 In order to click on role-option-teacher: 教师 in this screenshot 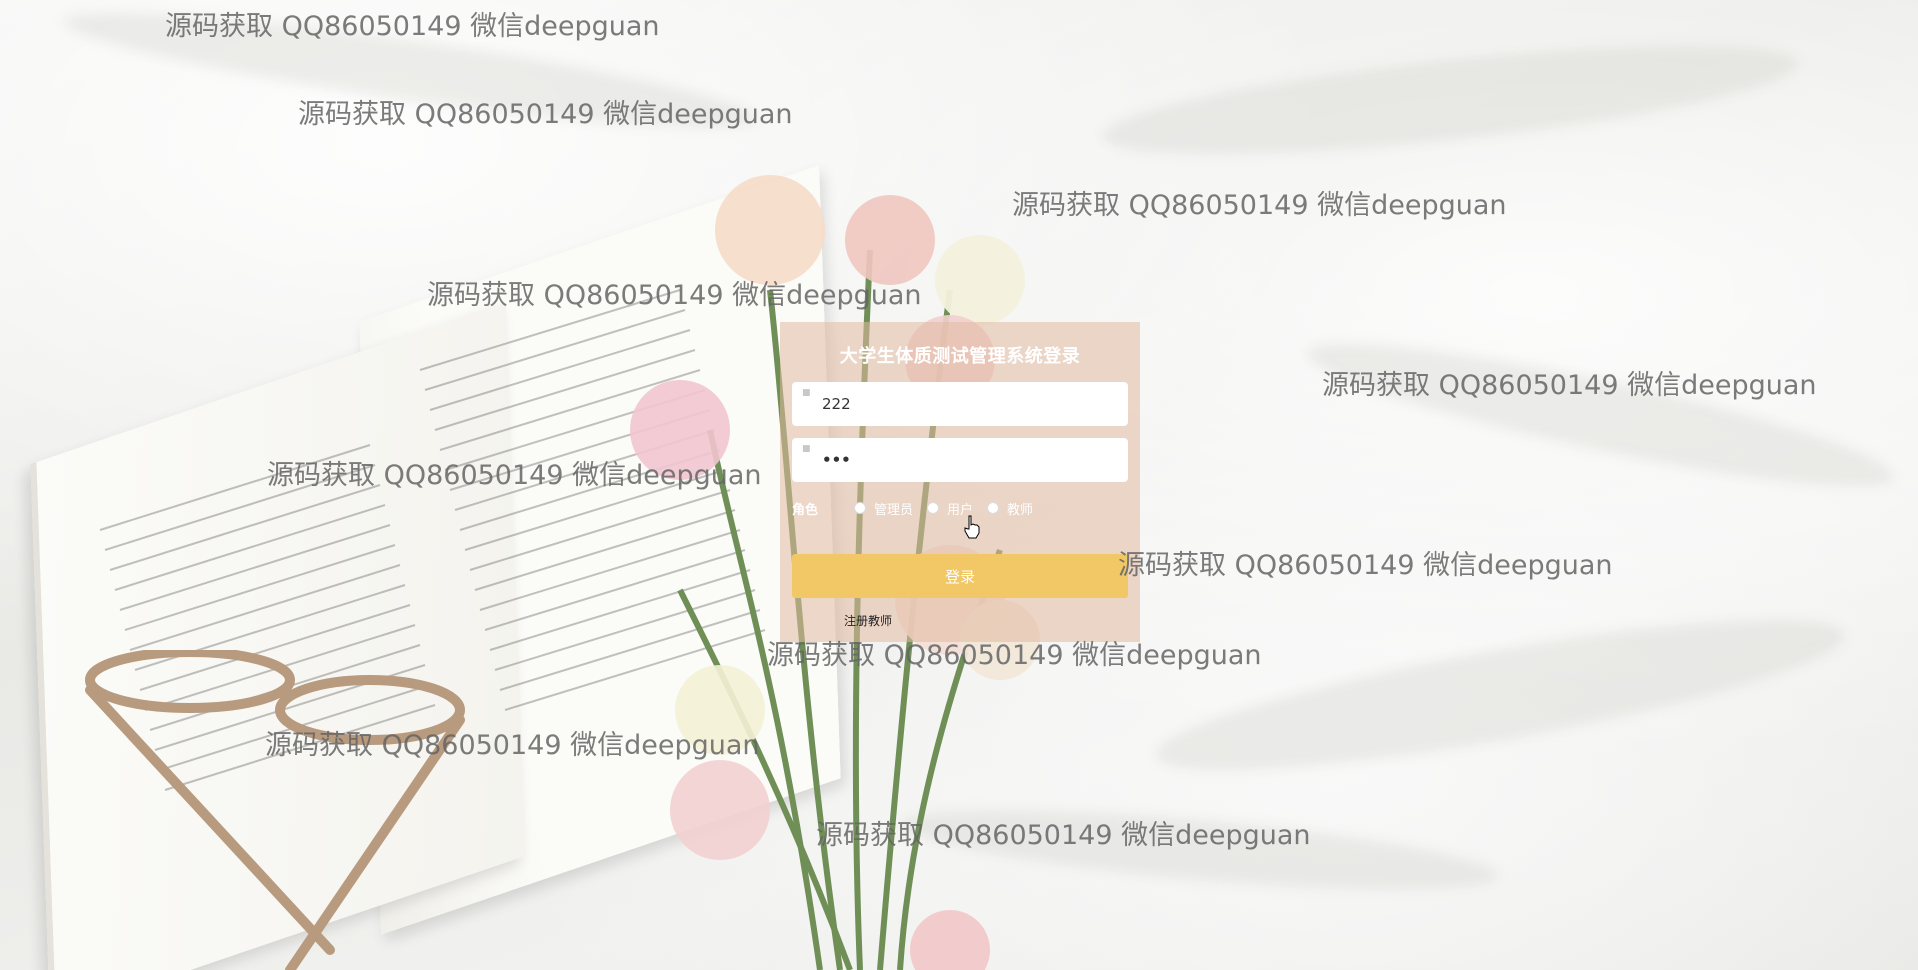, I will do `click(1010, 508)`.